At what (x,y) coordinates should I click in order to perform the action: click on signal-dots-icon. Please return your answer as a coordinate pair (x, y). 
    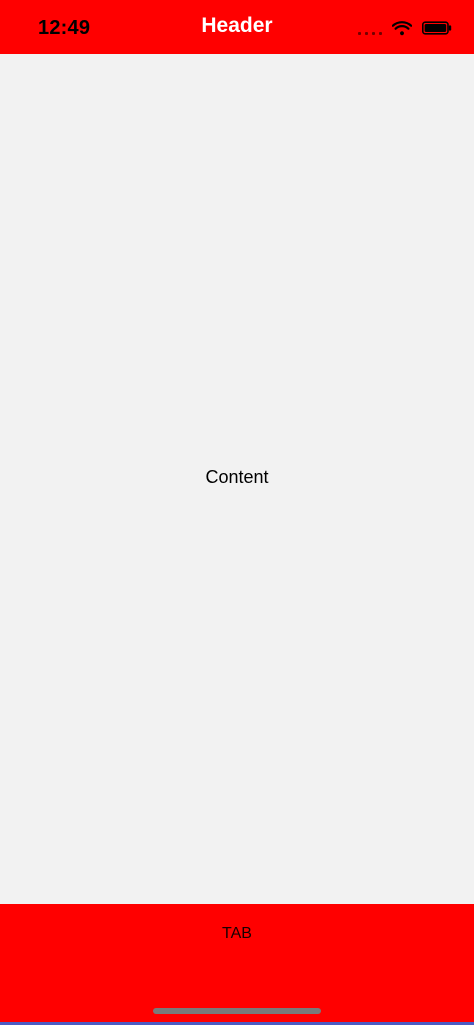
    Looking at the image, I should click on (370, 28).